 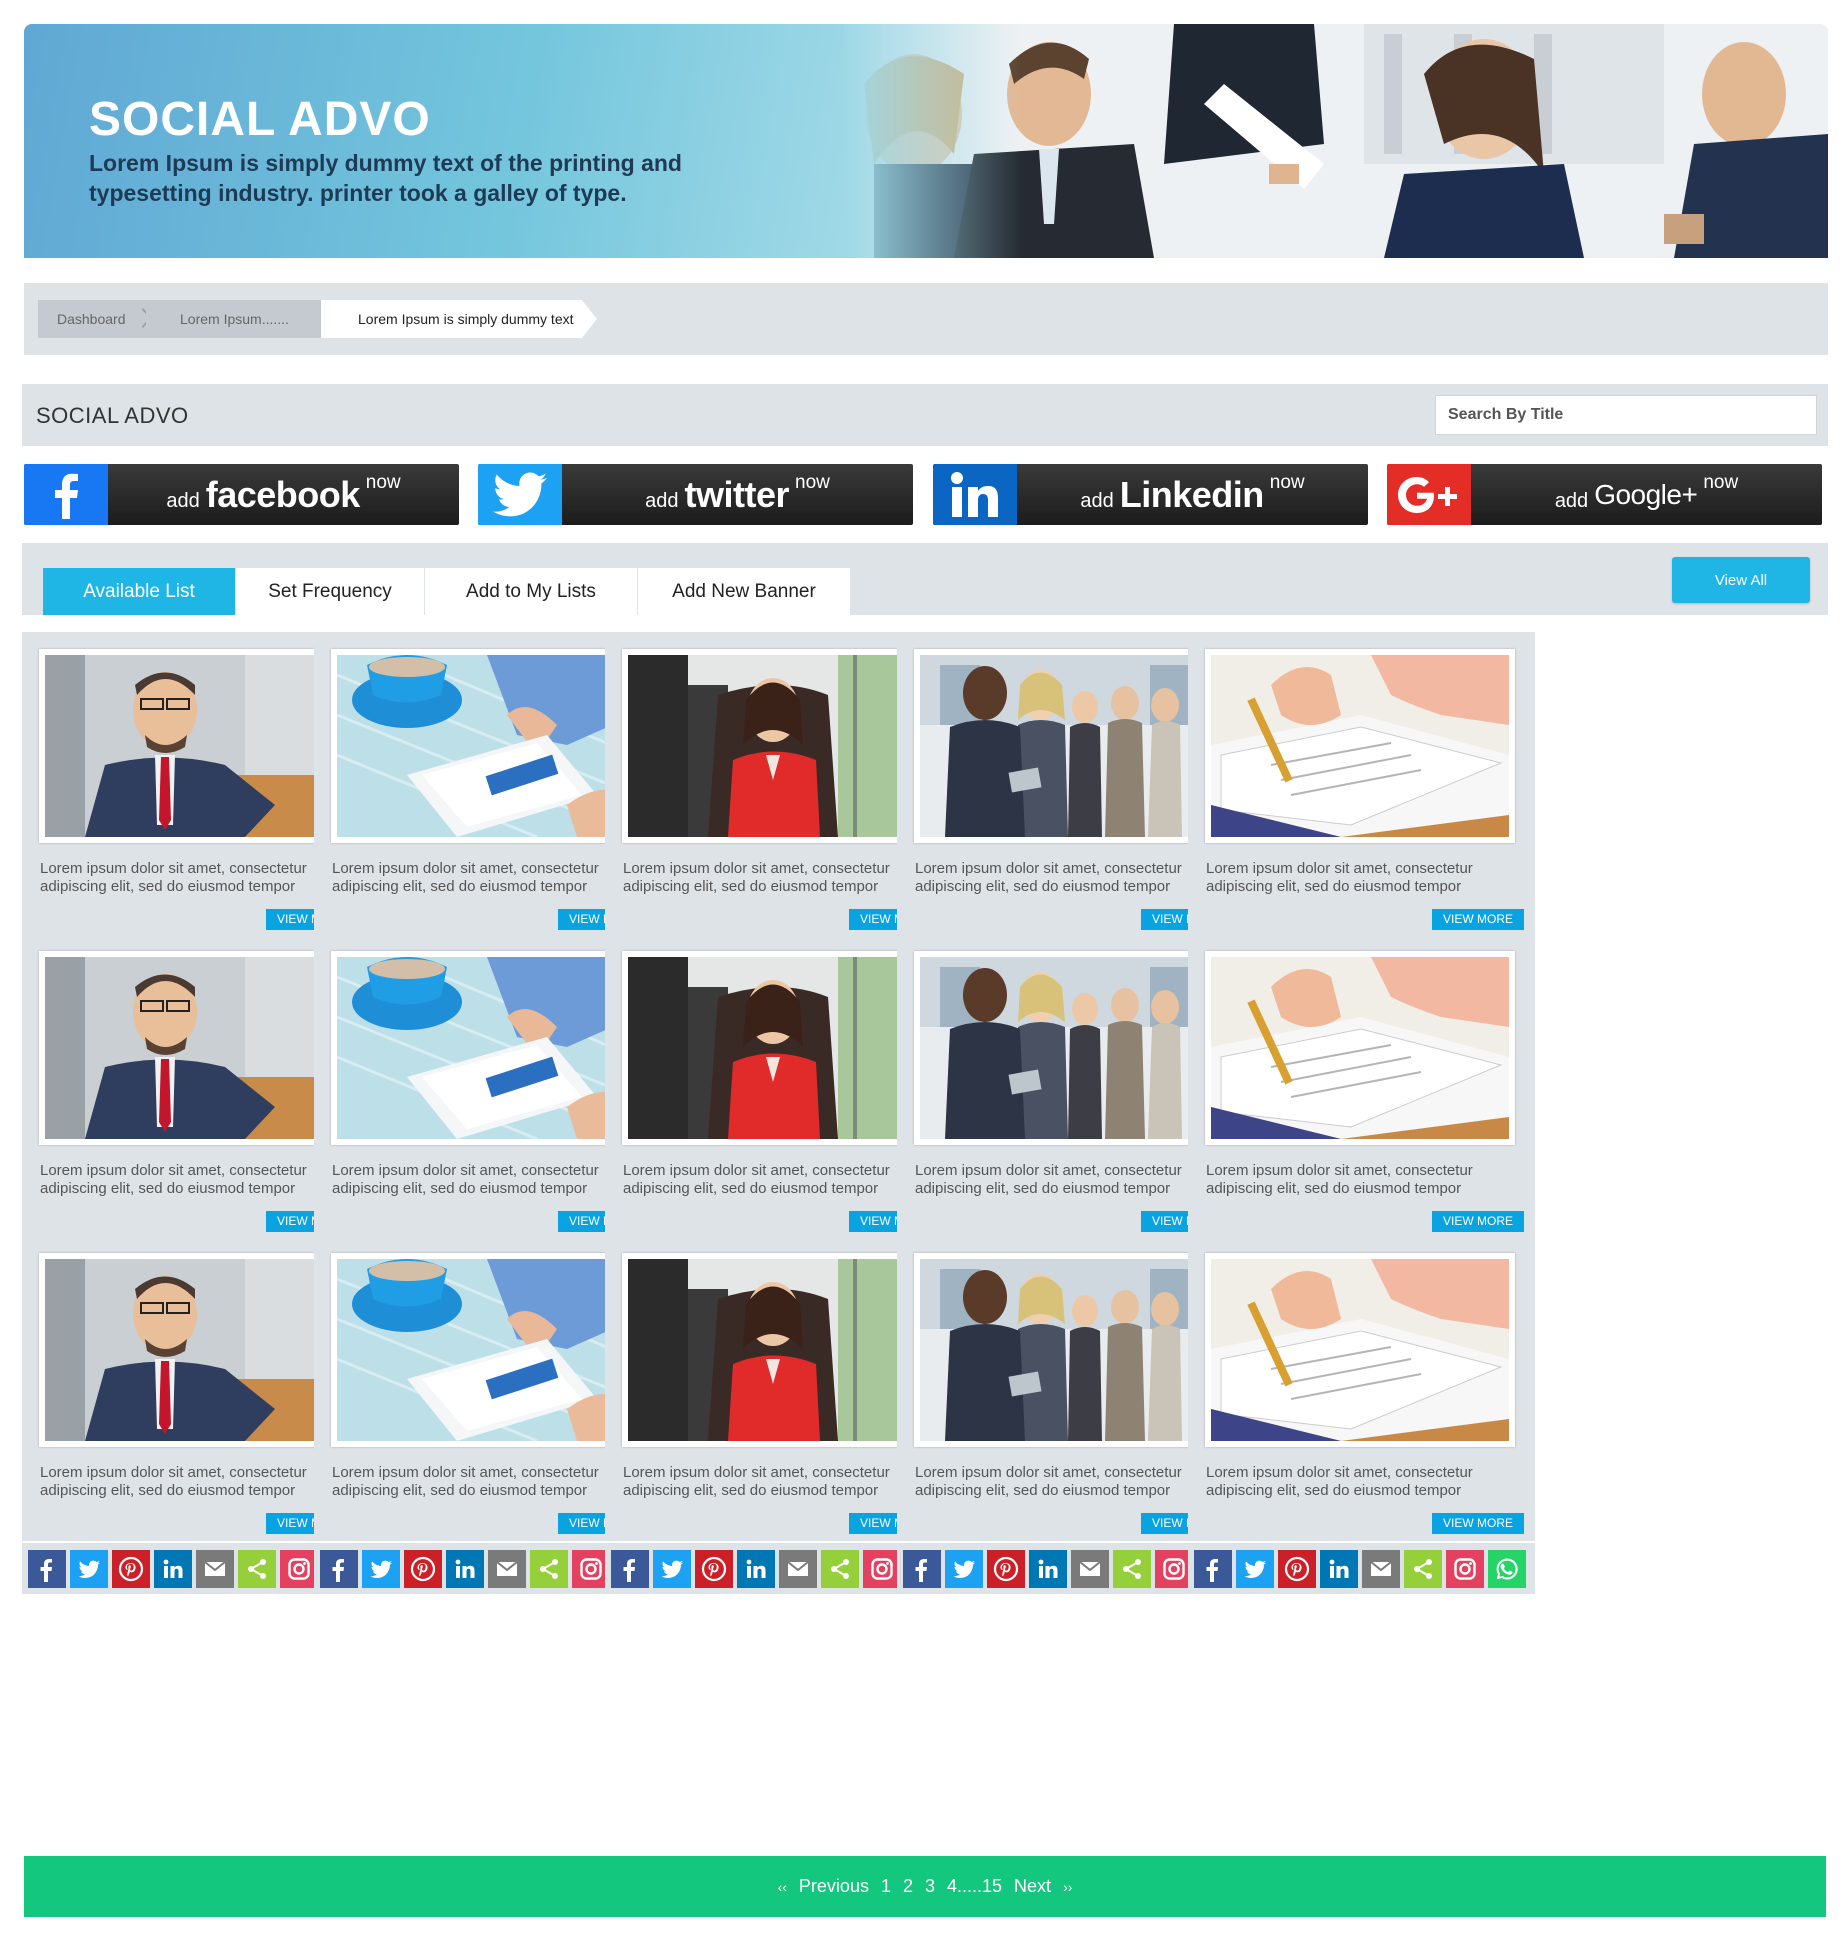 I want to click on breadcrumb-item-dashboard: Dashboard, so click(x=95, y=319).